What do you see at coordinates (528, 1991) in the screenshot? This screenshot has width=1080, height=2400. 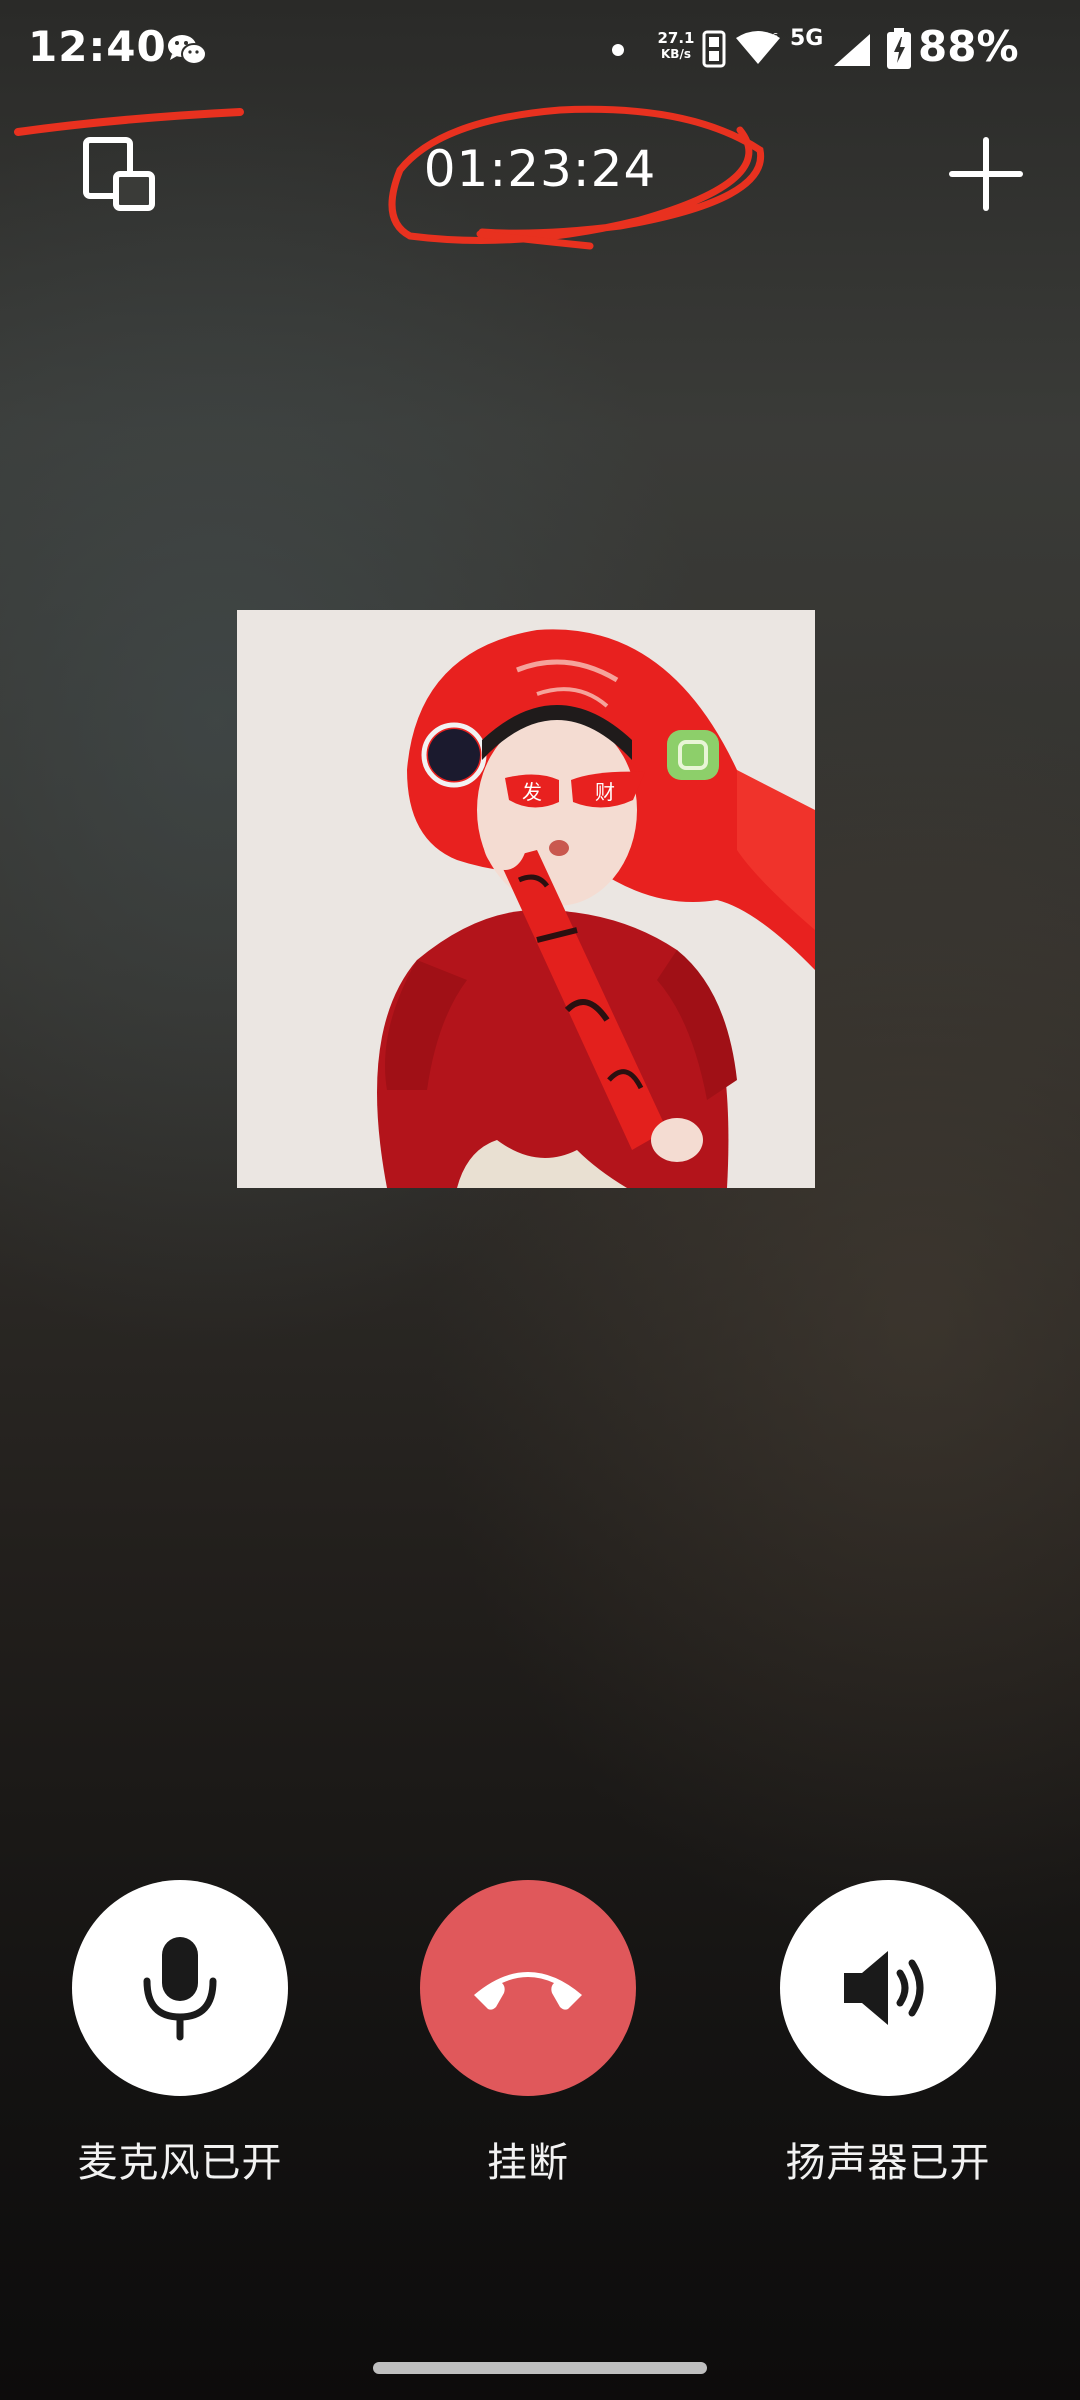 I see `hangup-icon` at bounding box center [528, 1991].